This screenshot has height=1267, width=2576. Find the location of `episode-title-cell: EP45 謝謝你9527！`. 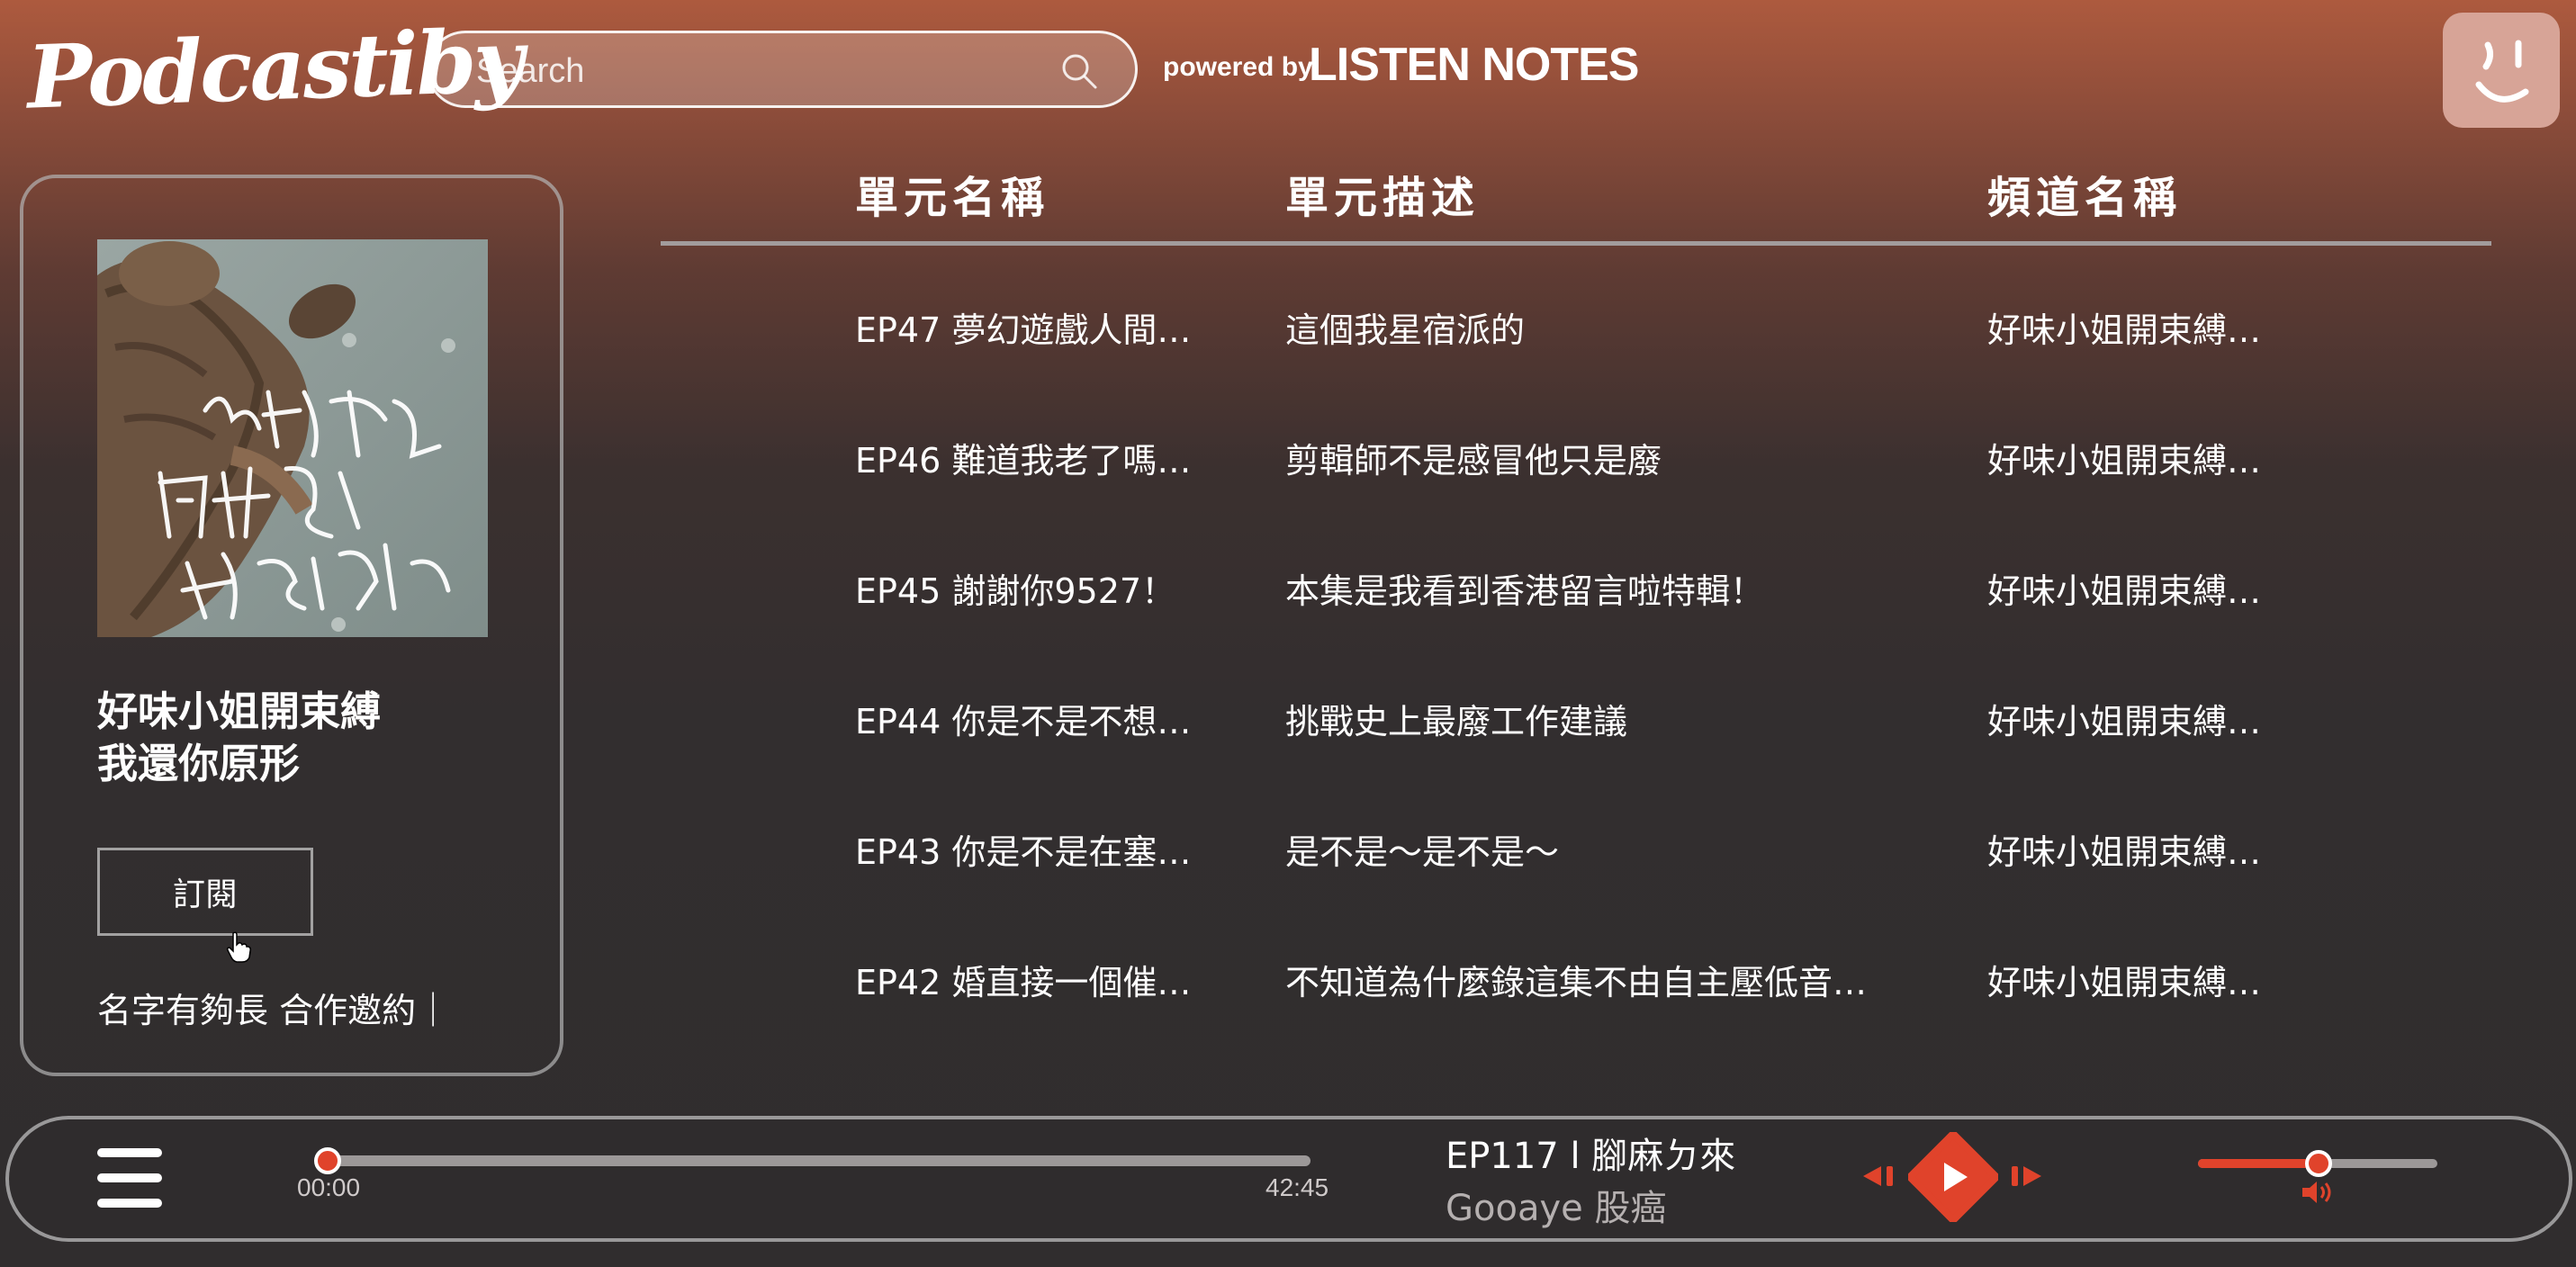

episode-title-cell: EP45 謝謝你9527！ is located at coordinates (1015, 588).